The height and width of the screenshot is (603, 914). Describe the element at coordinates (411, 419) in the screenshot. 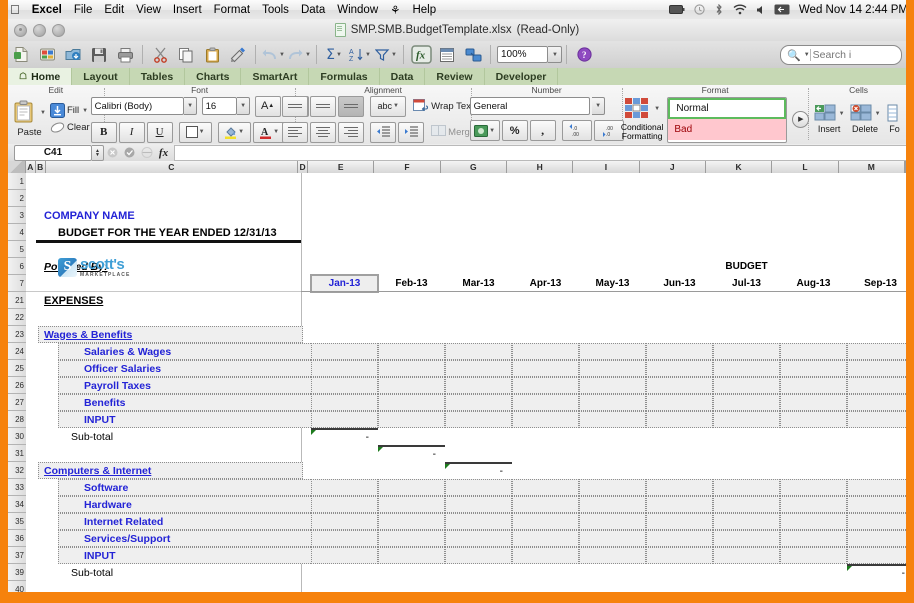

I see `input-cell-0-4-F` at that location.